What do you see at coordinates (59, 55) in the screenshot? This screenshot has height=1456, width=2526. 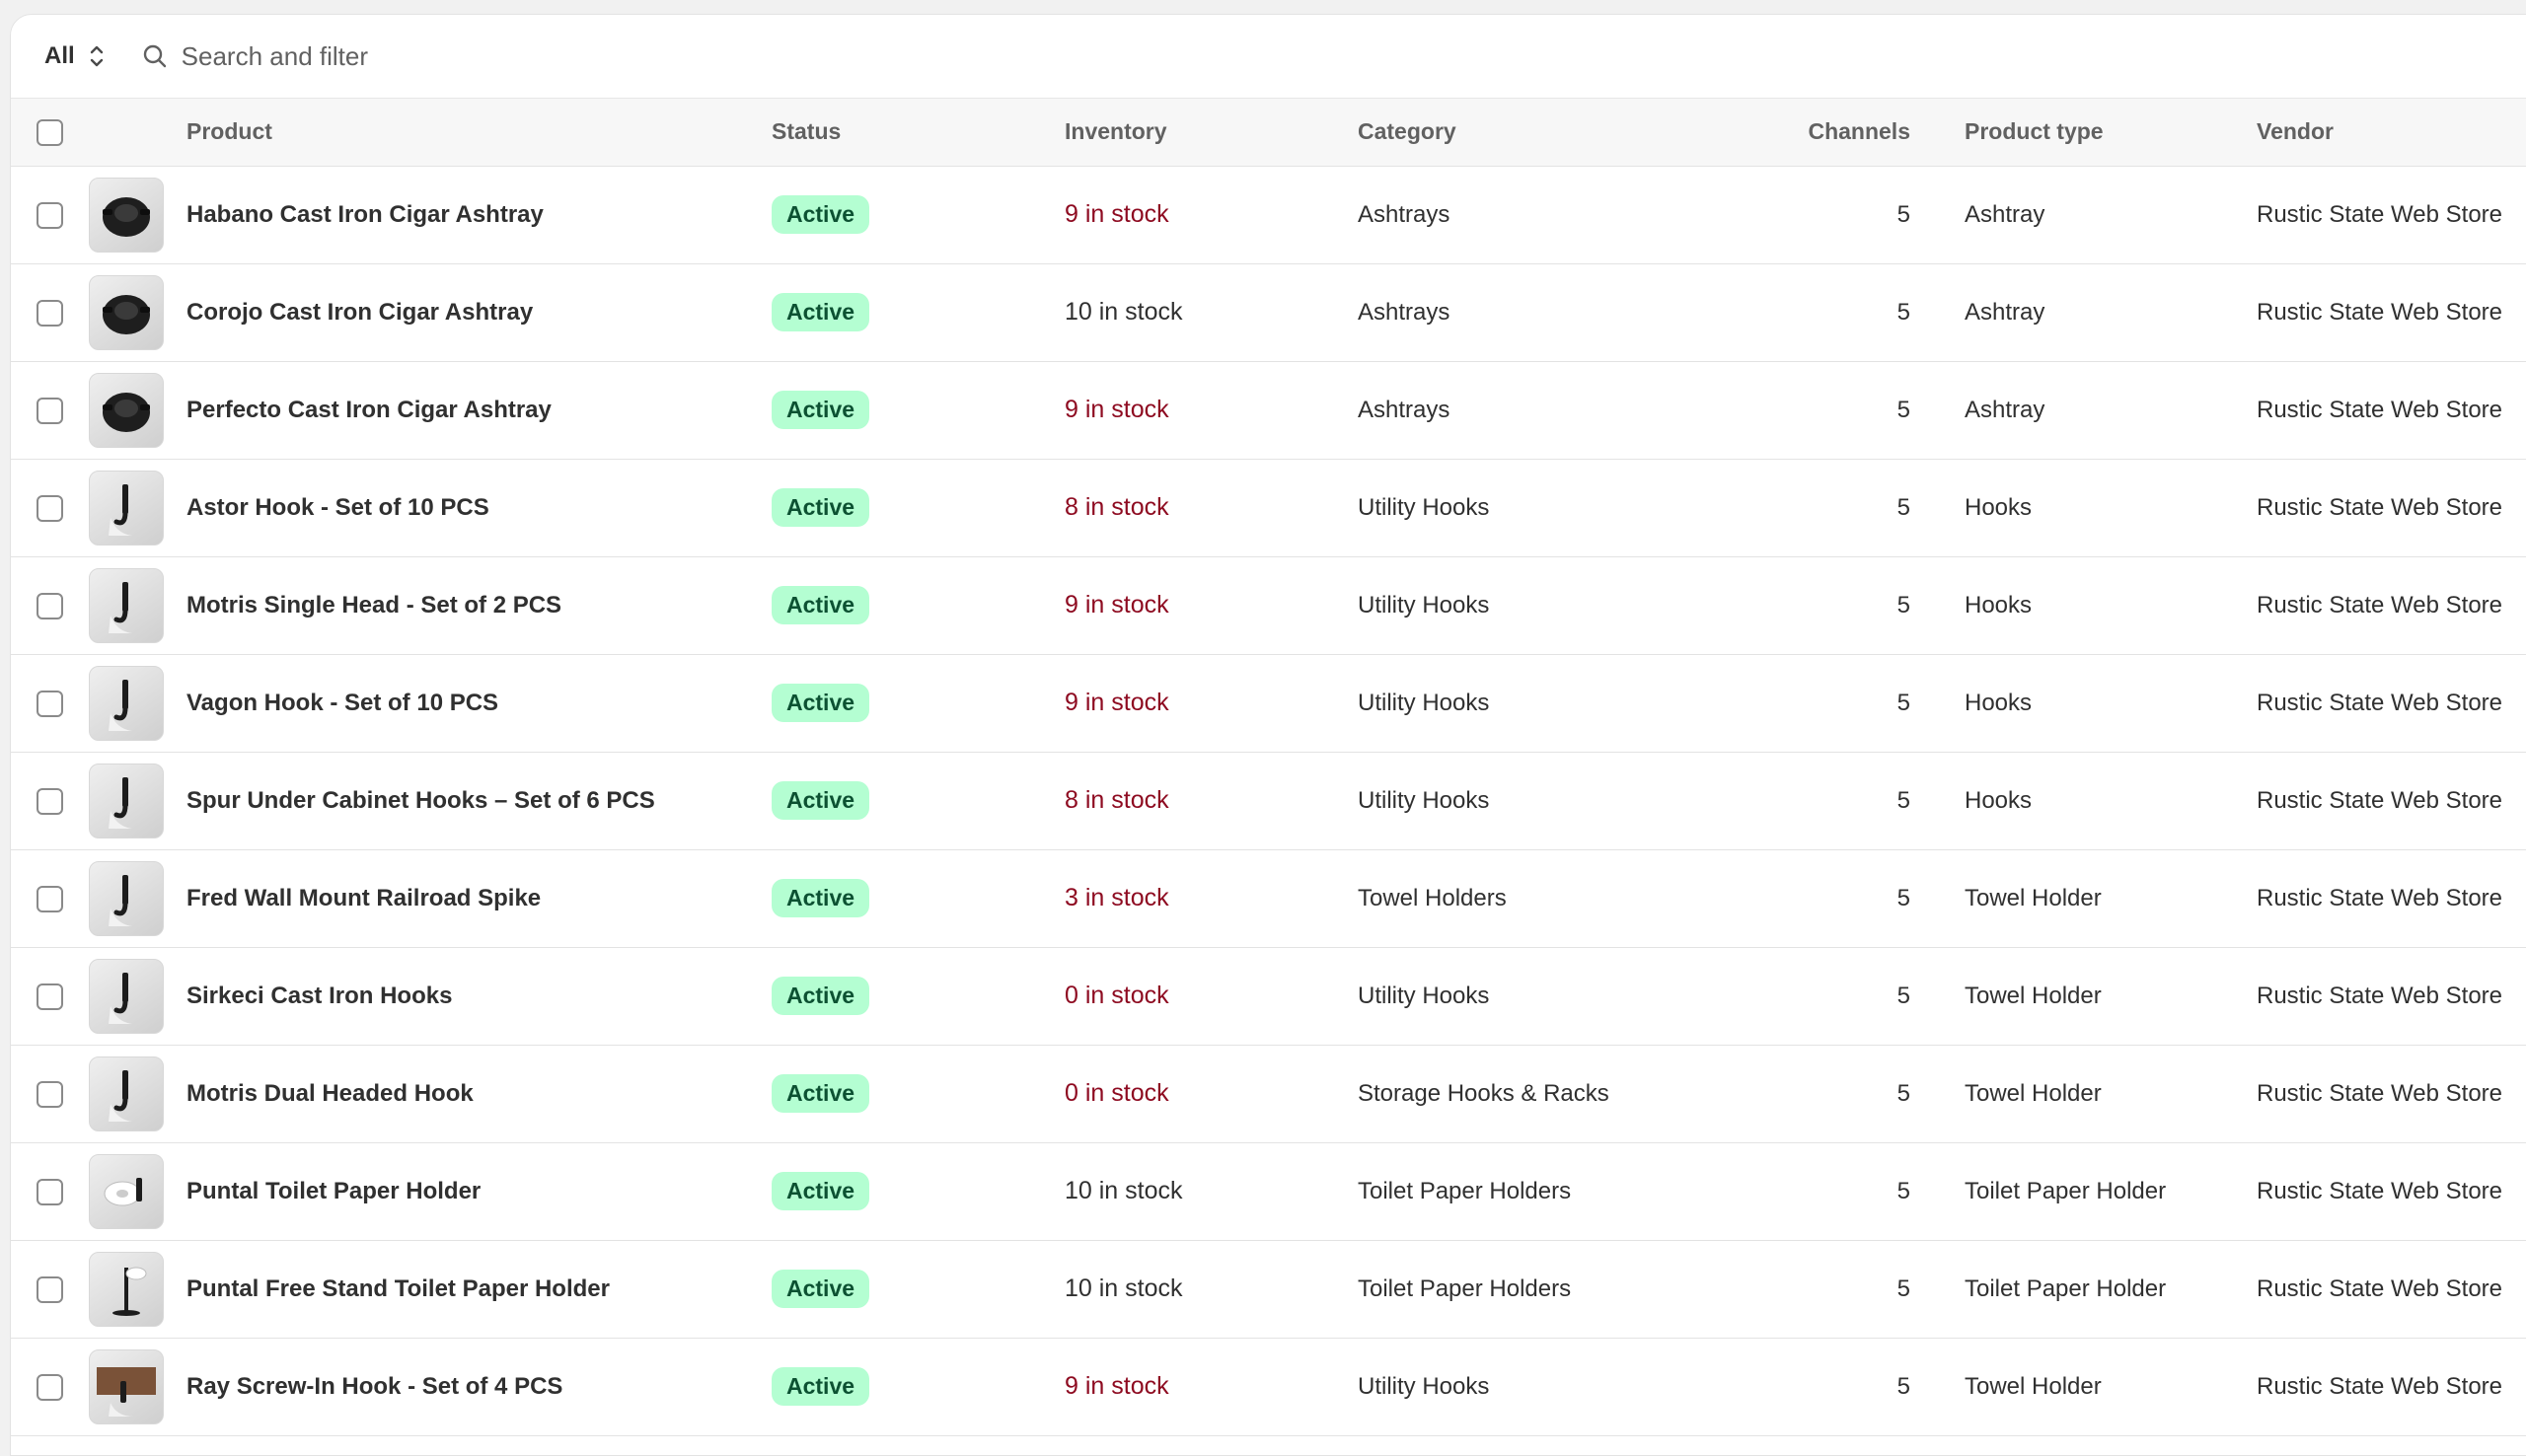 I see `view-label: All` at bounding box center [59, 55].